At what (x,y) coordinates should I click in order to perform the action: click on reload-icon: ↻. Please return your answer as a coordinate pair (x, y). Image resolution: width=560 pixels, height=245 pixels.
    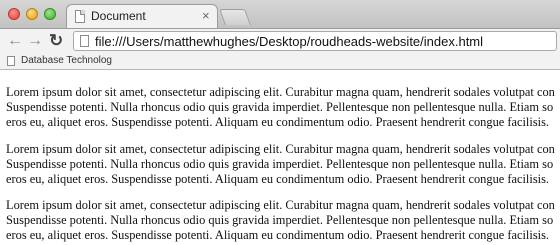
    Looking at the image, I should click on (56, 41).